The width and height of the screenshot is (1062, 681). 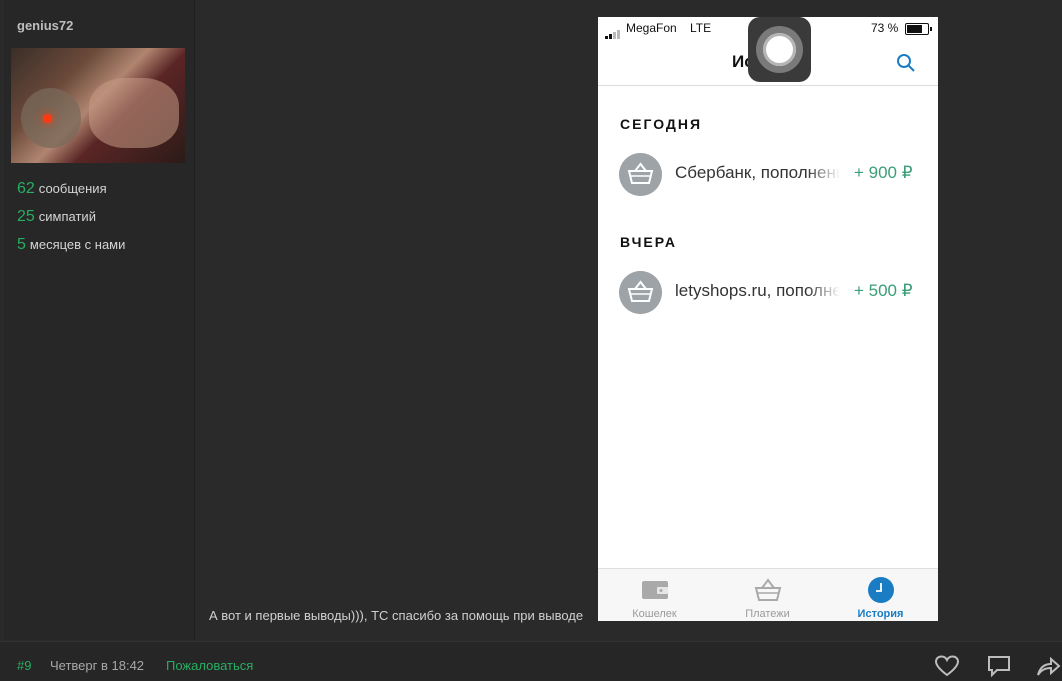 What do you see at coordinates (655, 590) in the screenshot?
I see `wallet-icon` at bounding box center [655, 590].